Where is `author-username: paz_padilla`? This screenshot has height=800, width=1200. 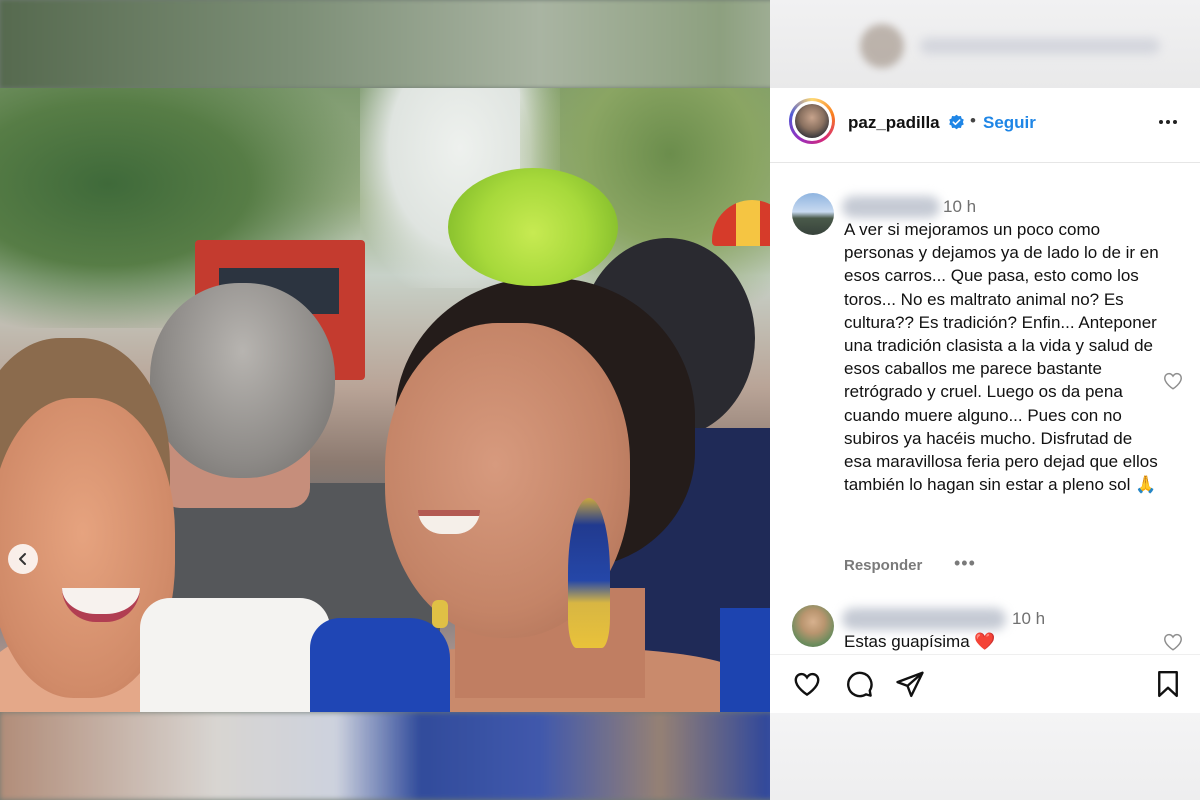
author-username: paz_padilla is located at coordinates (894, 123).